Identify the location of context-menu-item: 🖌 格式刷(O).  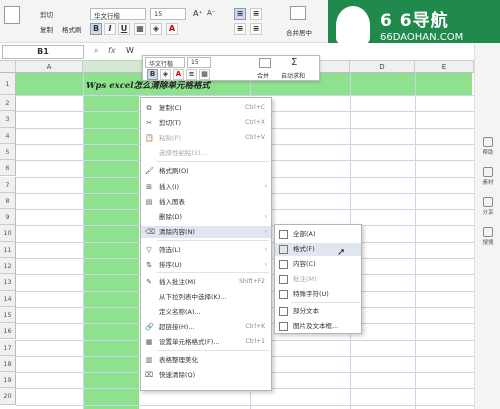
(206, 171).